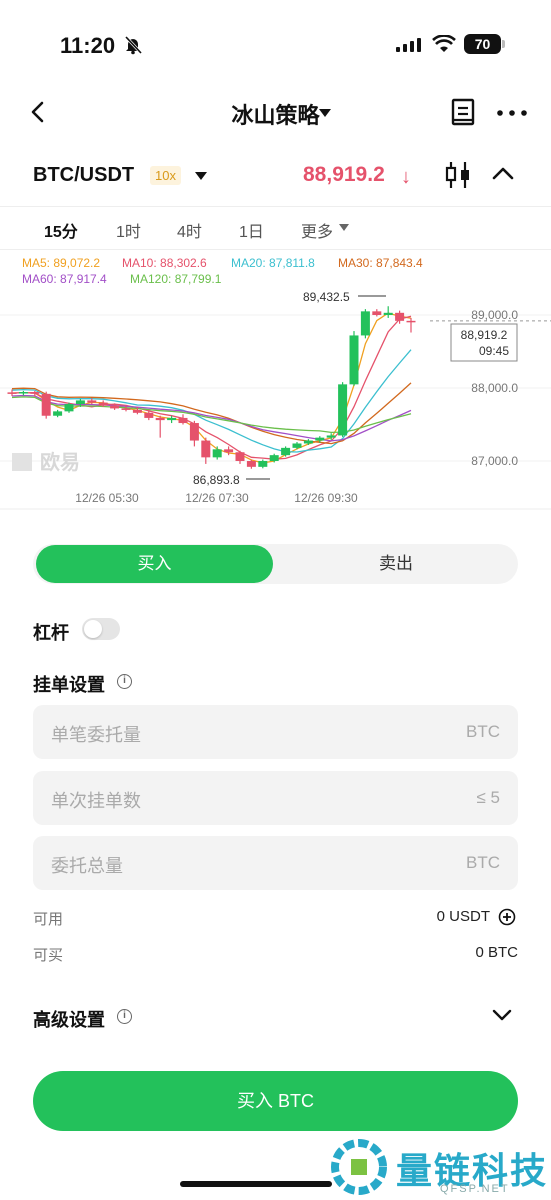 The image size is (551, 1200). Describe the element at coordinates (275, 228) in the screenshot. I see `timeframe-tabs` at that location.